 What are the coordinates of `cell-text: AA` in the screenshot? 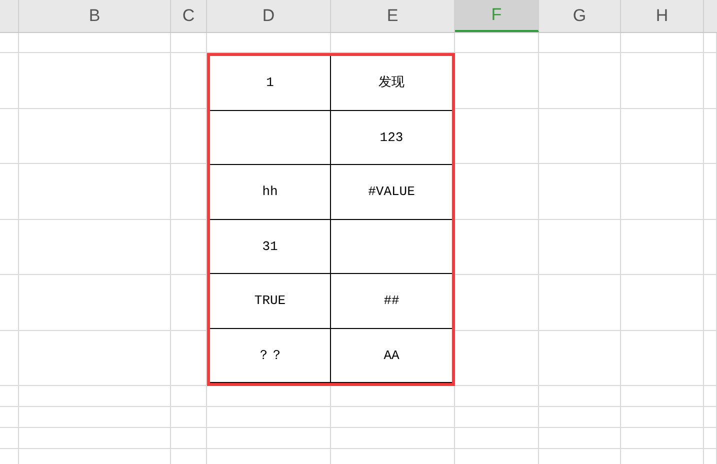 It's located at (392, 355).